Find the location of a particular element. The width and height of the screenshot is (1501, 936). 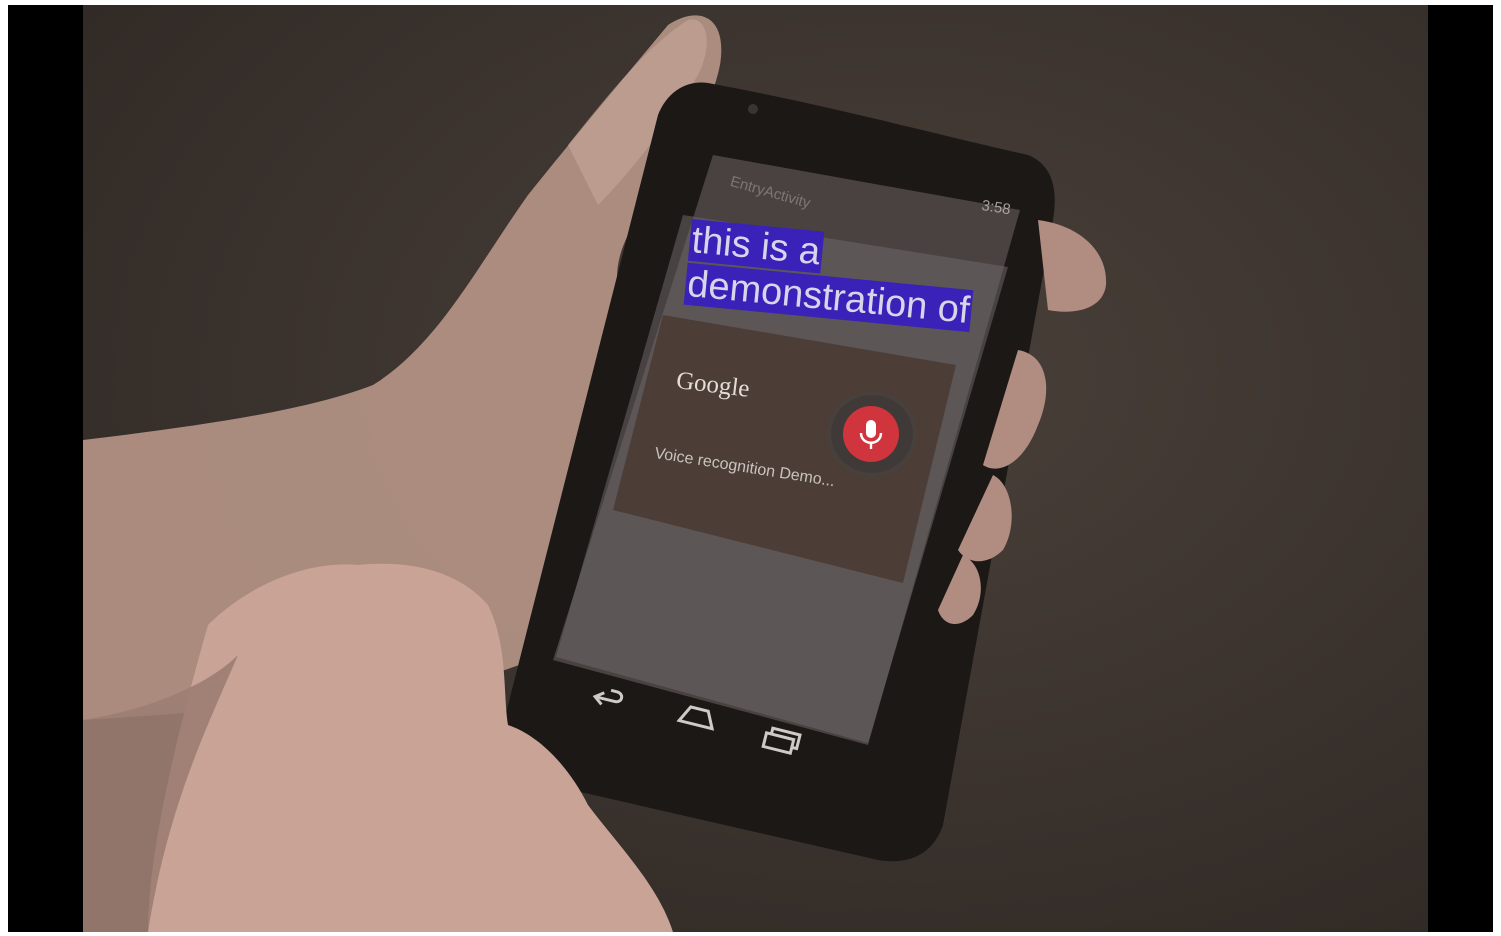

microphone-icon is located at coordinates (871, 434).